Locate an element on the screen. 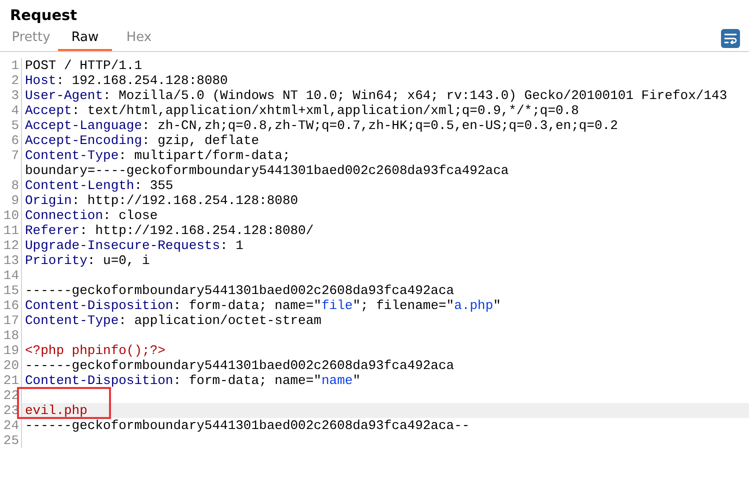  line-number: 6 is located at coordinates (11, 140).